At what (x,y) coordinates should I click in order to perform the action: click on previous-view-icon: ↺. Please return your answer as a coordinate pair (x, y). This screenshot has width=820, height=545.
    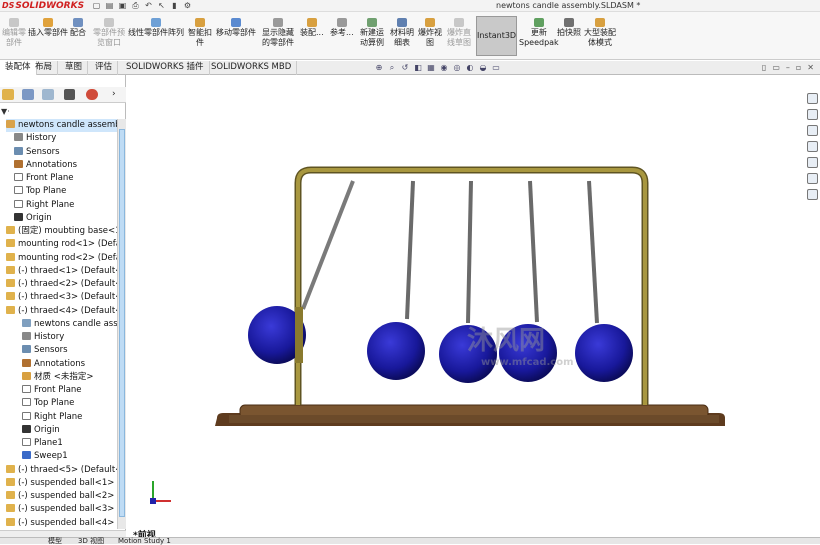
    Looking at the image, I should click on (405, 68).